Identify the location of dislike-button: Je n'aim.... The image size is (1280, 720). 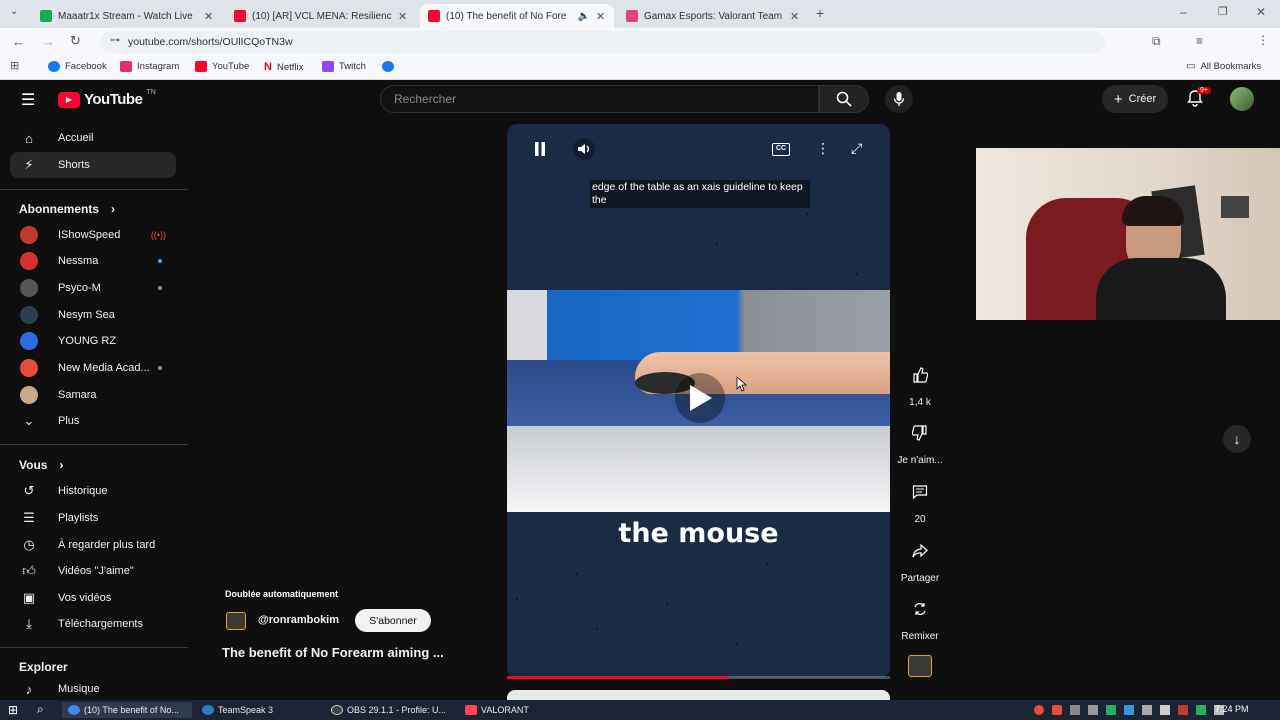
(920, 440).